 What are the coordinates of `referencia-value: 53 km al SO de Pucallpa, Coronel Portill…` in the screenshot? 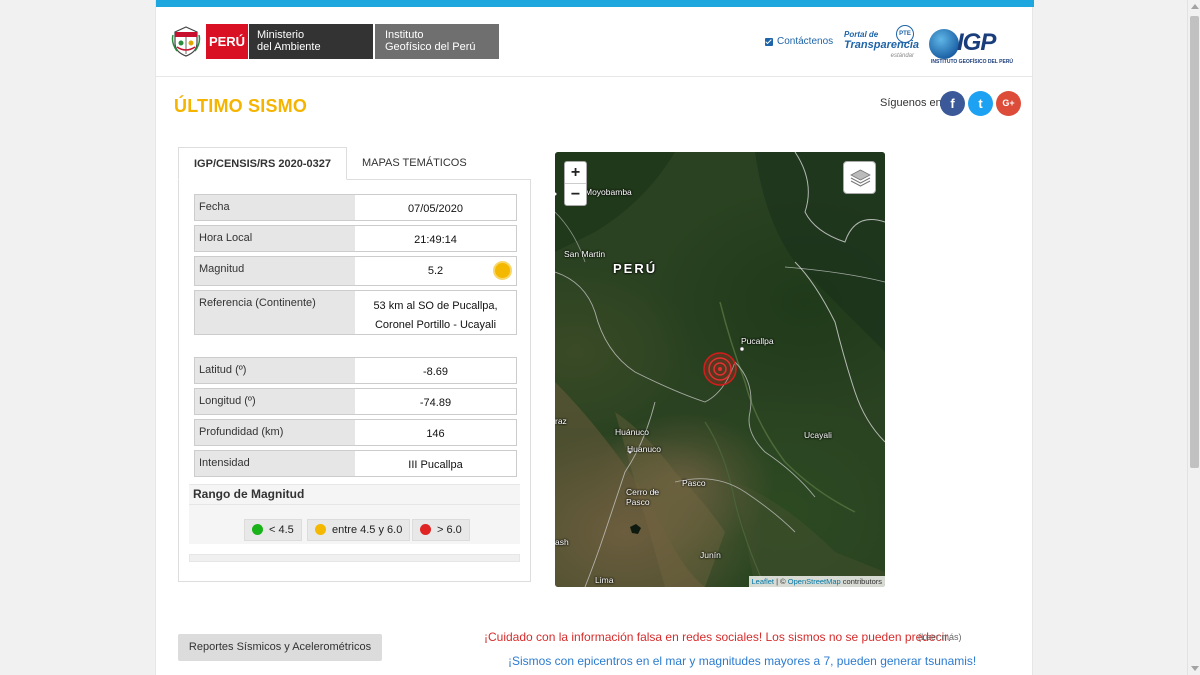 It's located at (435, 315).